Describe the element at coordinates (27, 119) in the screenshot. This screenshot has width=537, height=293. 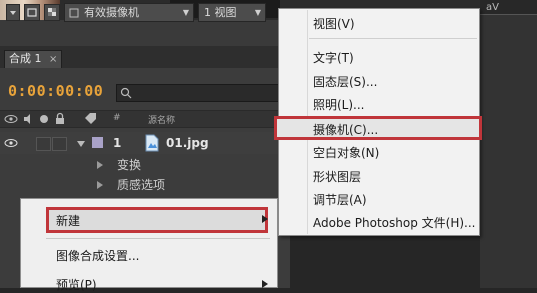
I see `audio-icon` at that location.